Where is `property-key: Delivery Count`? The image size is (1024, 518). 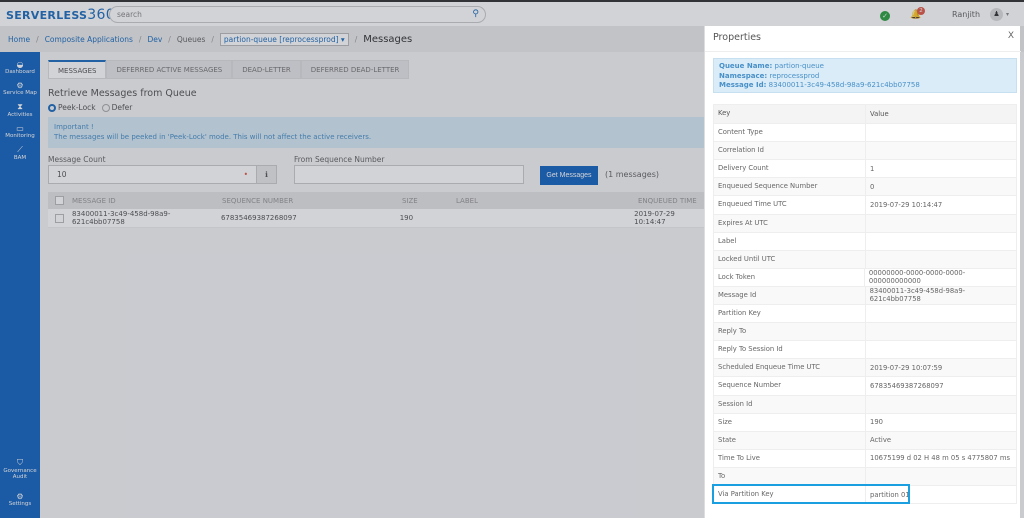 property-key: Delivery Count is located at coordinates (790, 169).